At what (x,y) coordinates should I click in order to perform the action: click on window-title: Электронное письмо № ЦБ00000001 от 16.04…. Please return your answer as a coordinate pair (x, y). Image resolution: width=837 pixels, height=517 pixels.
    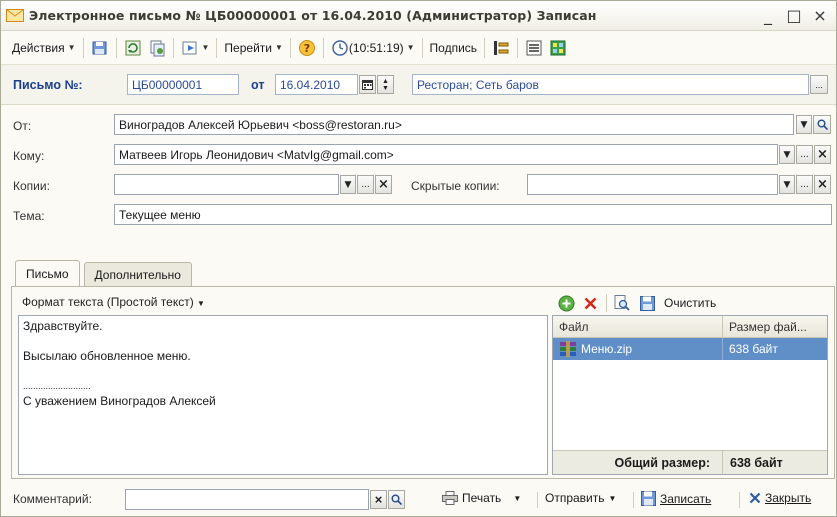
    Looking at the image, I should click on (313, 15).